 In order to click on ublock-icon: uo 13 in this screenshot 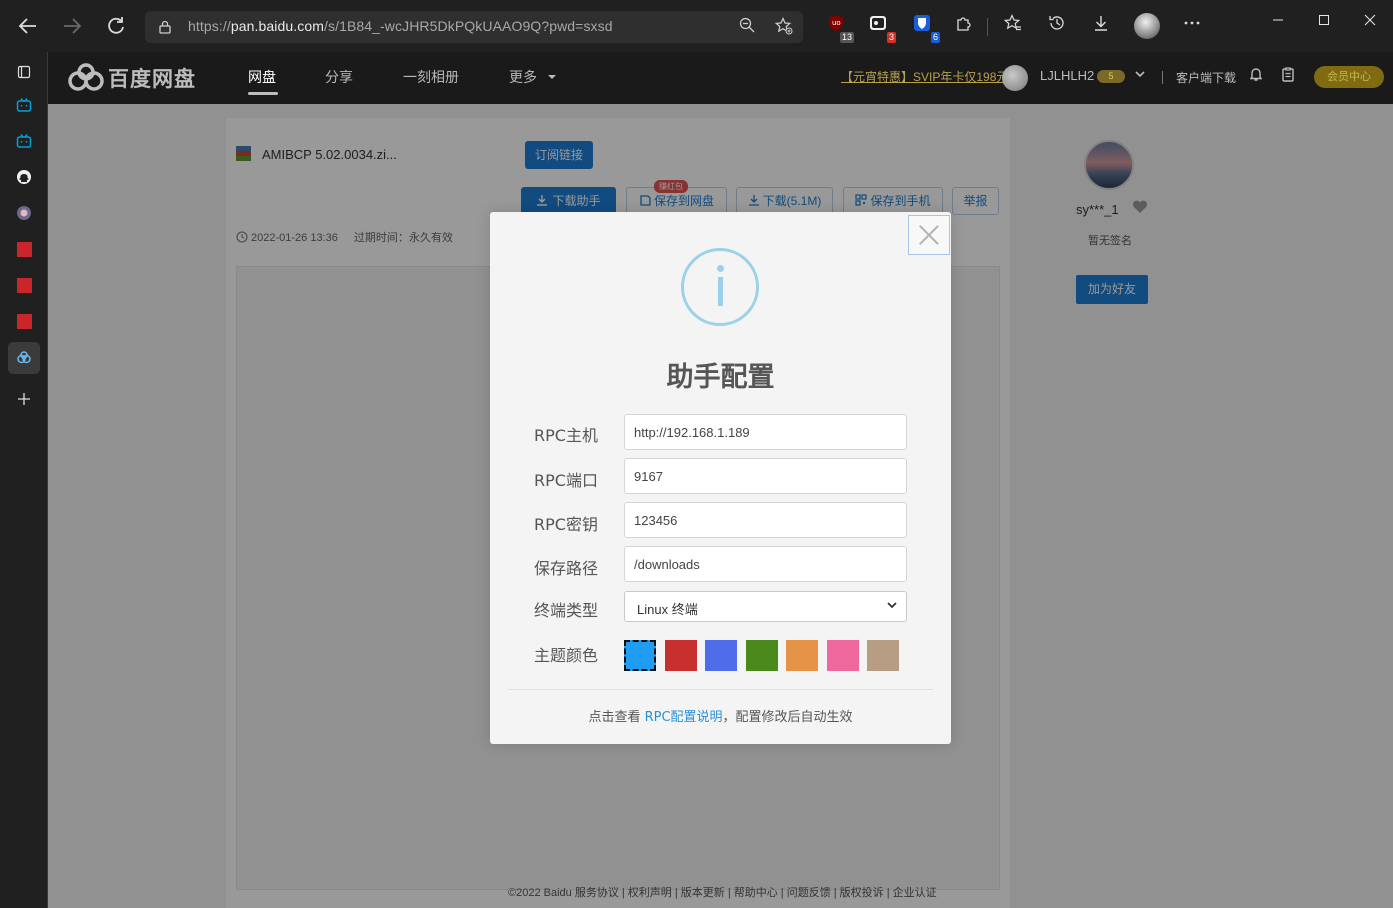, I will do `click(839, 28)`.